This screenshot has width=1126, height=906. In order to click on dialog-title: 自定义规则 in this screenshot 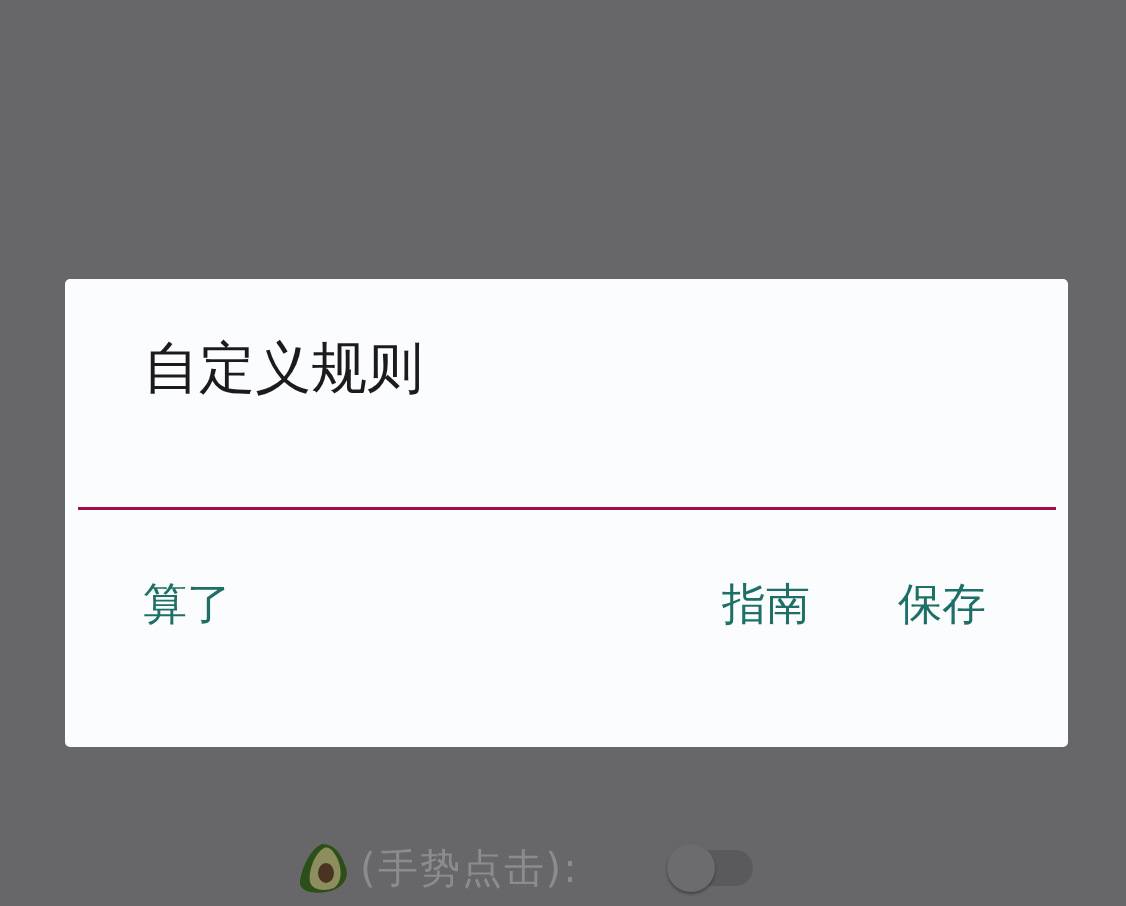, I will do `click(283, 368)`.